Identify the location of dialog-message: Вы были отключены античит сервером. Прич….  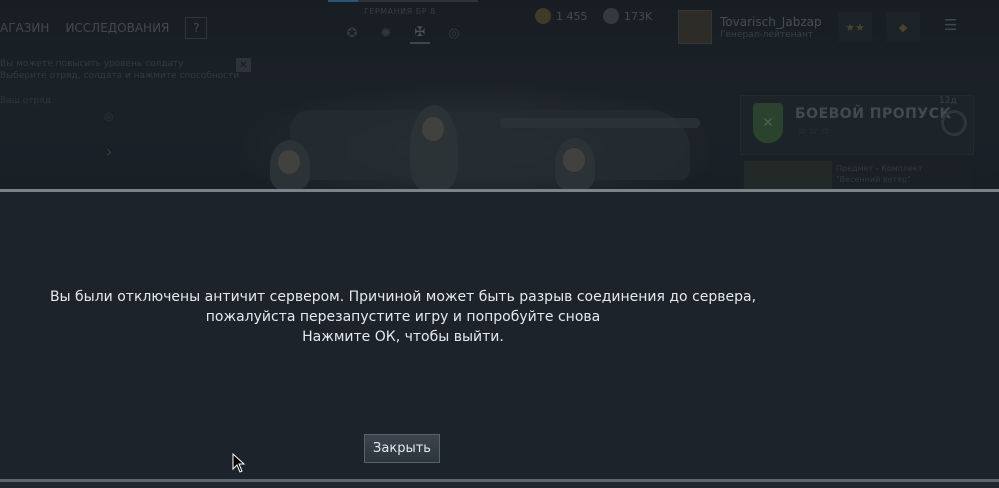
(403, 317).